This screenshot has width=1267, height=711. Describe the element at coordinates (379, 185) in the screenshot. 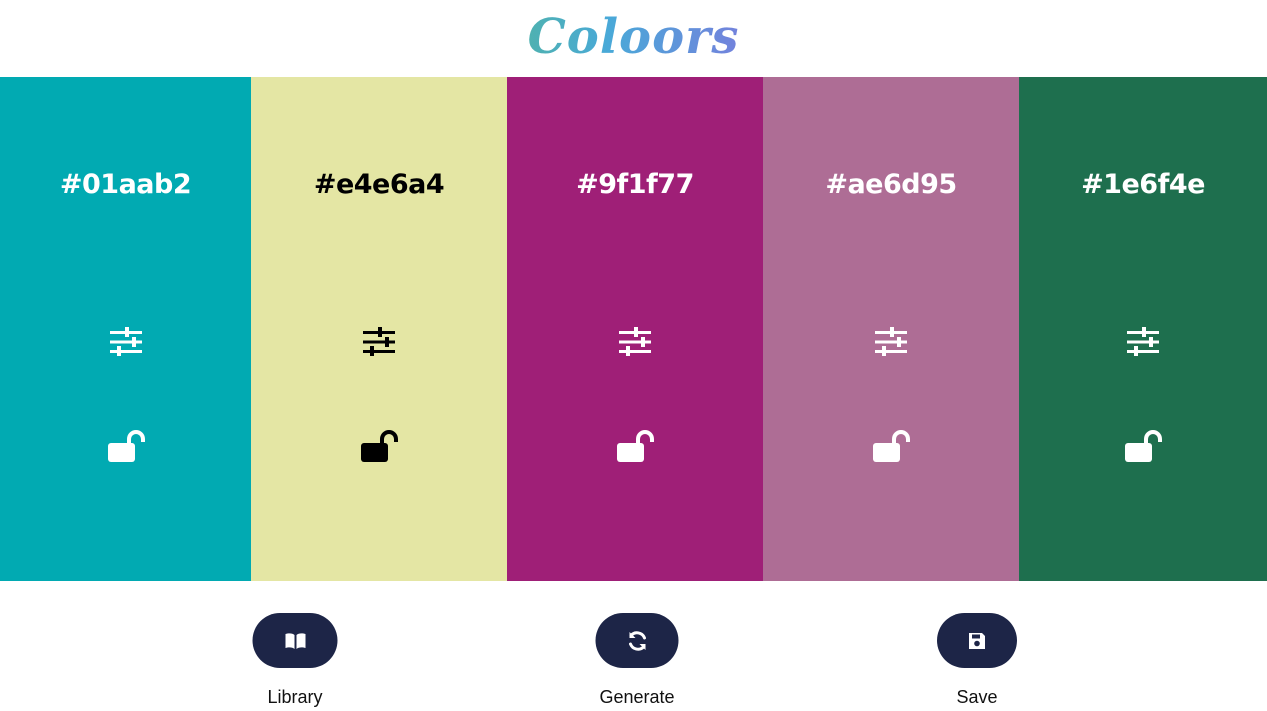

I see `hex-code-label: #e4e6a4` at that location.